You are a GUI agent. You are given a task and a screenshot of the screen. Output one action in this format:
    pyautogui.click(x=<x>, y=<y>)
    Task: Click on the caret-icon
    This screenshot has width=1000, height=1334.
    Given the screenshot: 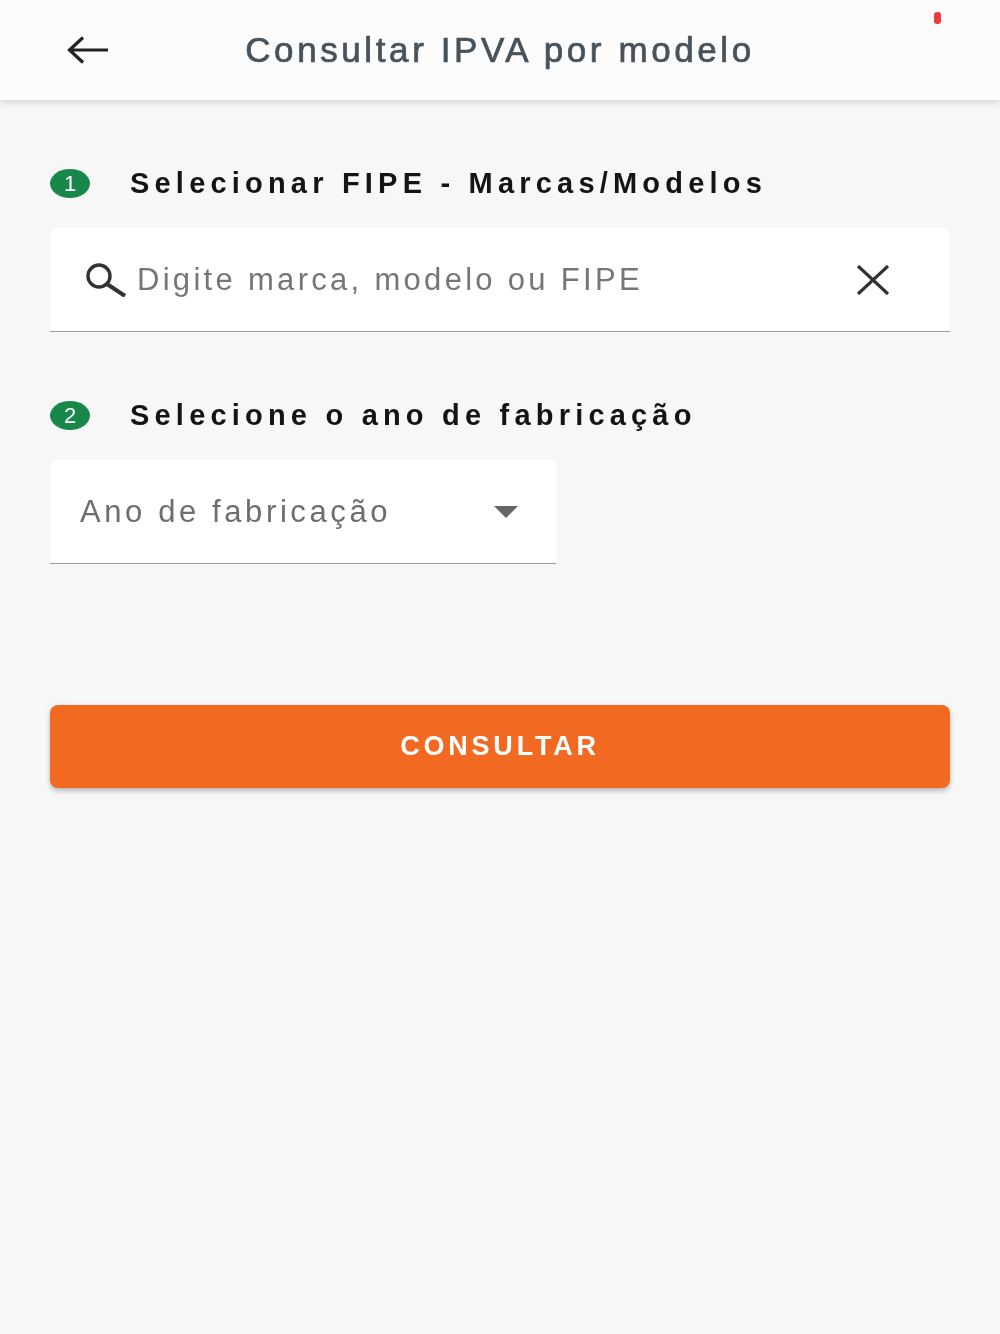 What is the action you would take?
    pyautogui.click(x=506, y=511)
    